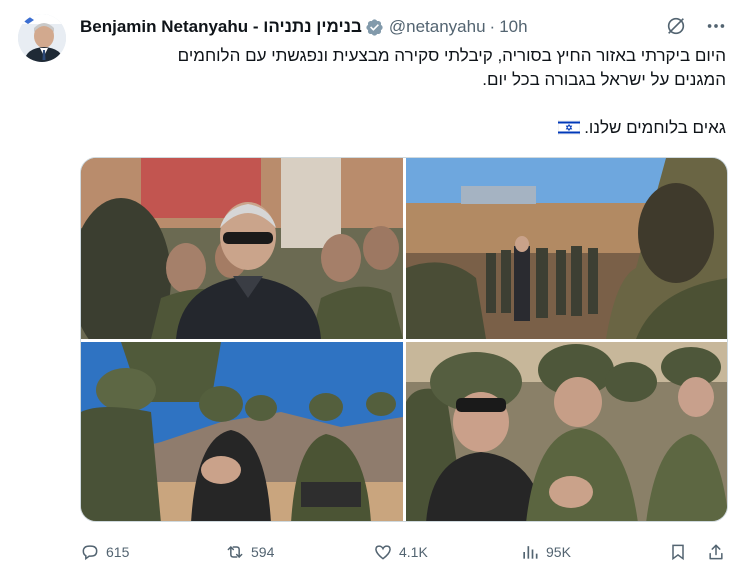 This screenshot has width=746, height=579. I want to click on heart-icon, so click(383, 552).